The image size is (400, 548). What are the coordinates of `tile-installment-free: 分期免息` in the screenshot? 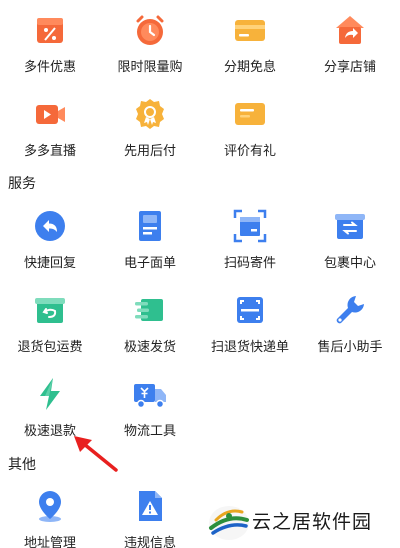 It's located at (250, 48).